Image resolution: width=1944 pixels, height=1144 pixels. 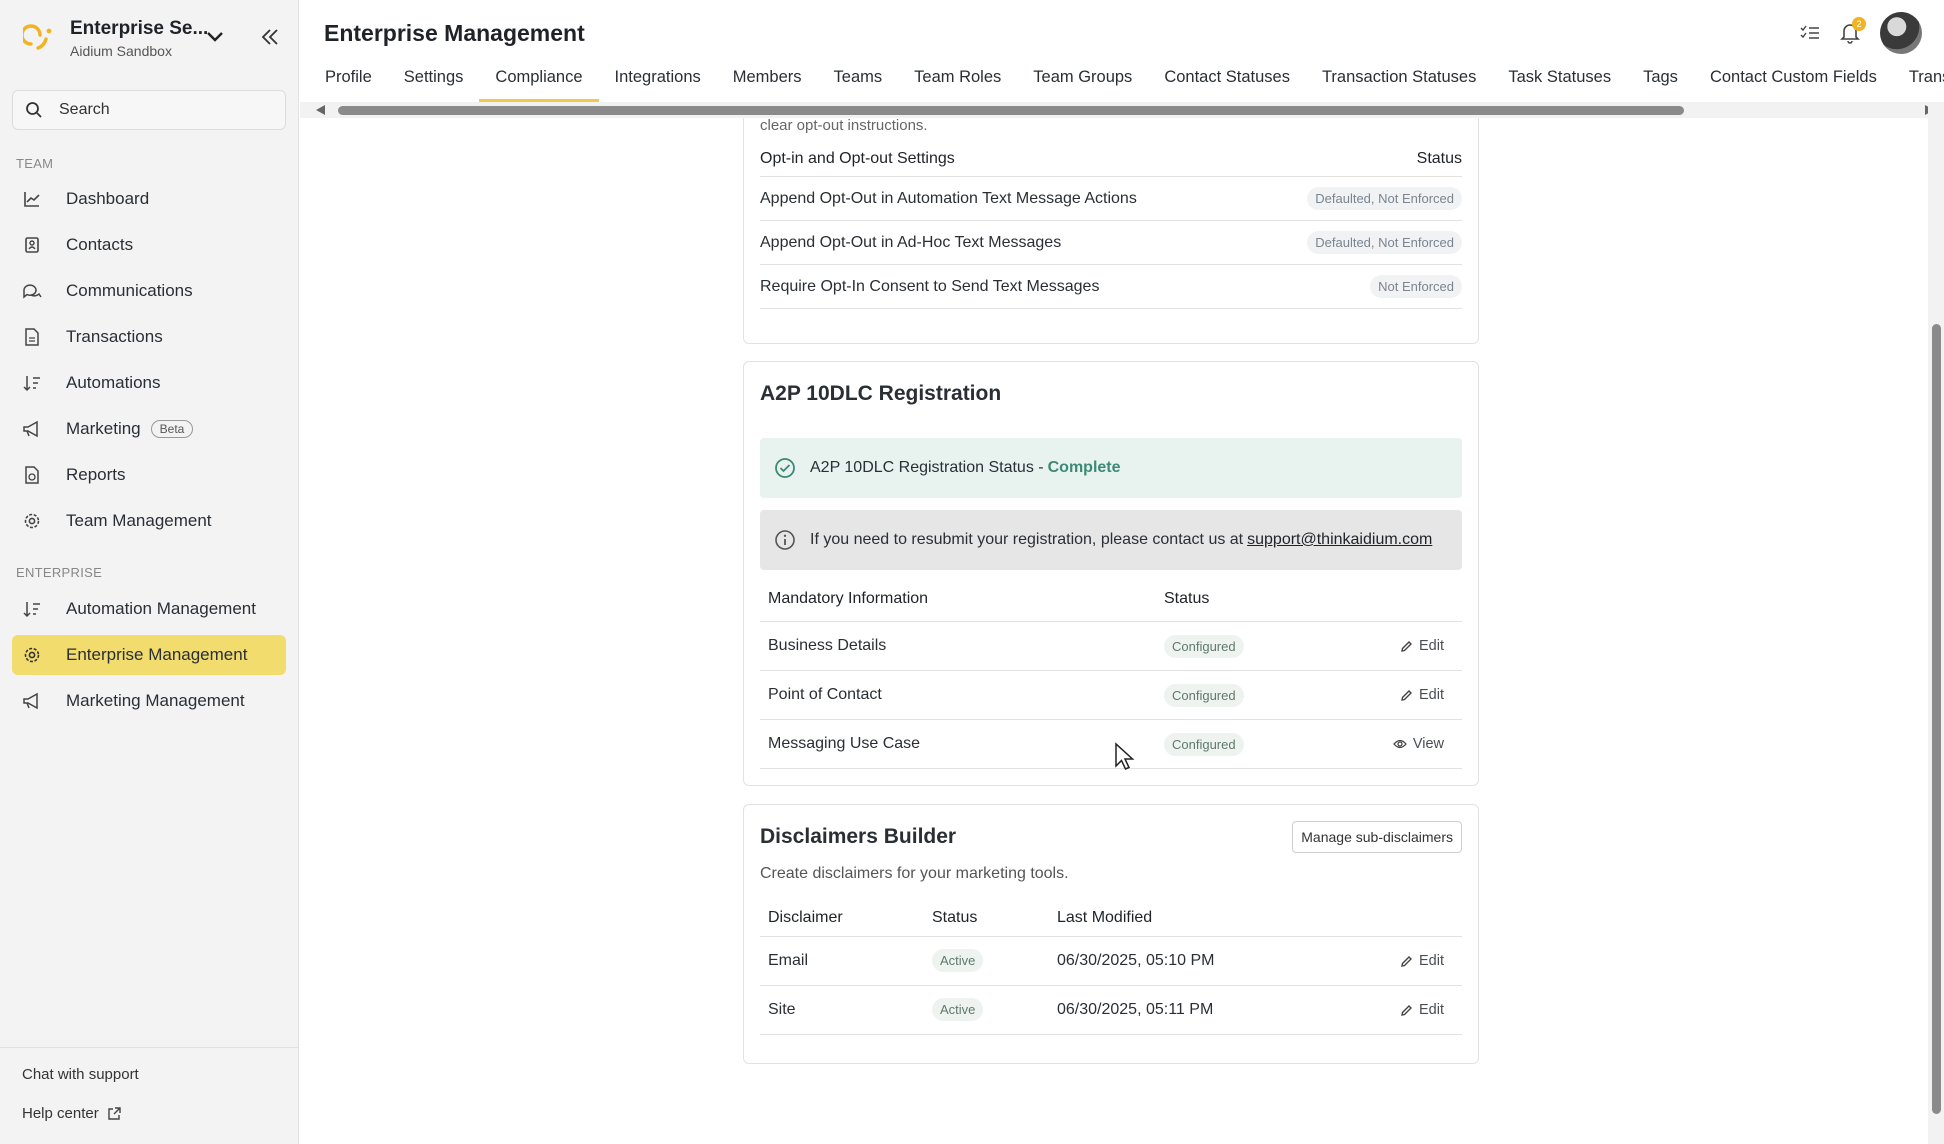 I want to click on sidebar-item-enterprise-management: Enterprise Management, so click(x=149, y=655).